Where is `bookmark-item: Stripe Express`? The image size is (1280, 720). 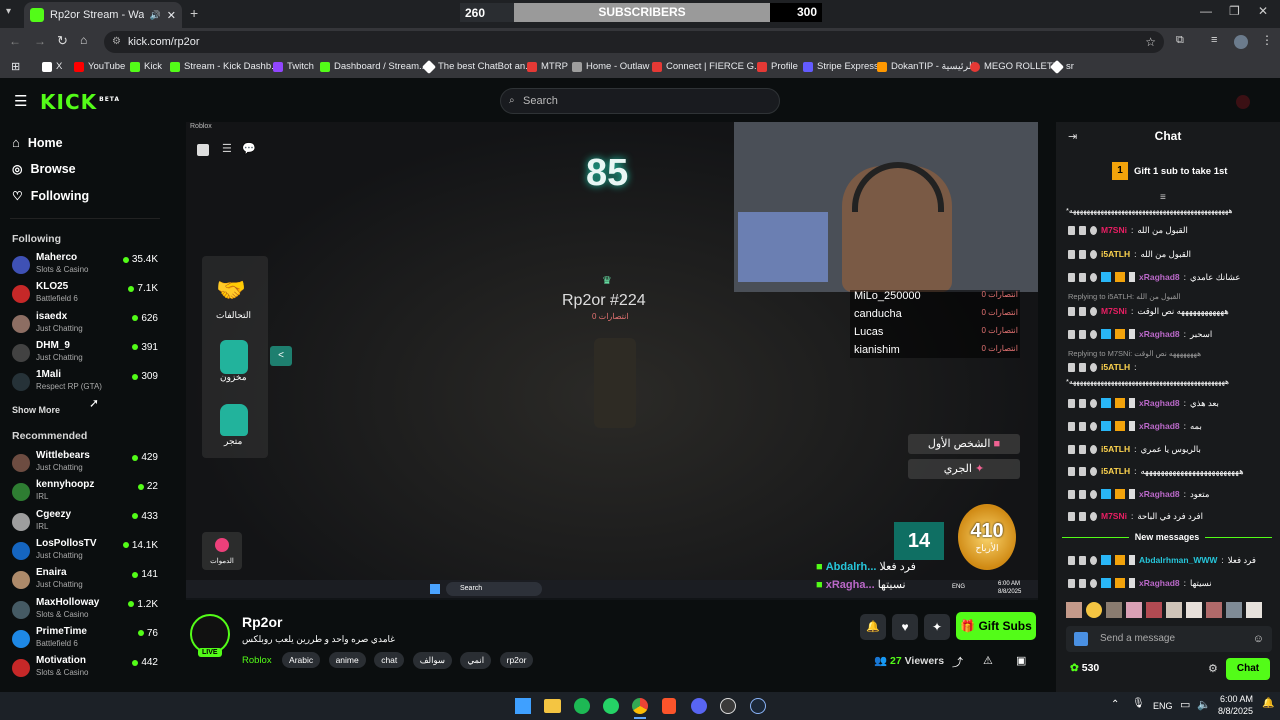
bookmark-item: Stripe Express is located at coordinates (841, 66).